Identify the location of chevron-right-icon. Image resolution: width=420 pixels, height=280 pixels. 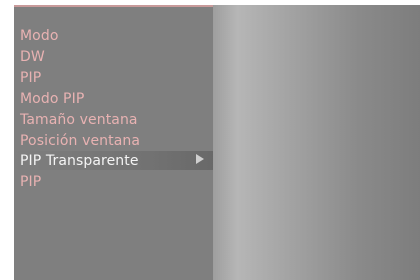
(200, 159).